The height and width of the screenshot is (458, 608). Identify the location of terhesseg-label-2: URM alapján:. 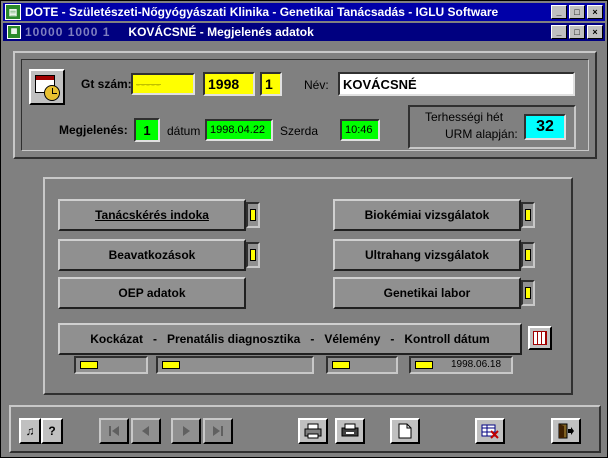
(481, 134).